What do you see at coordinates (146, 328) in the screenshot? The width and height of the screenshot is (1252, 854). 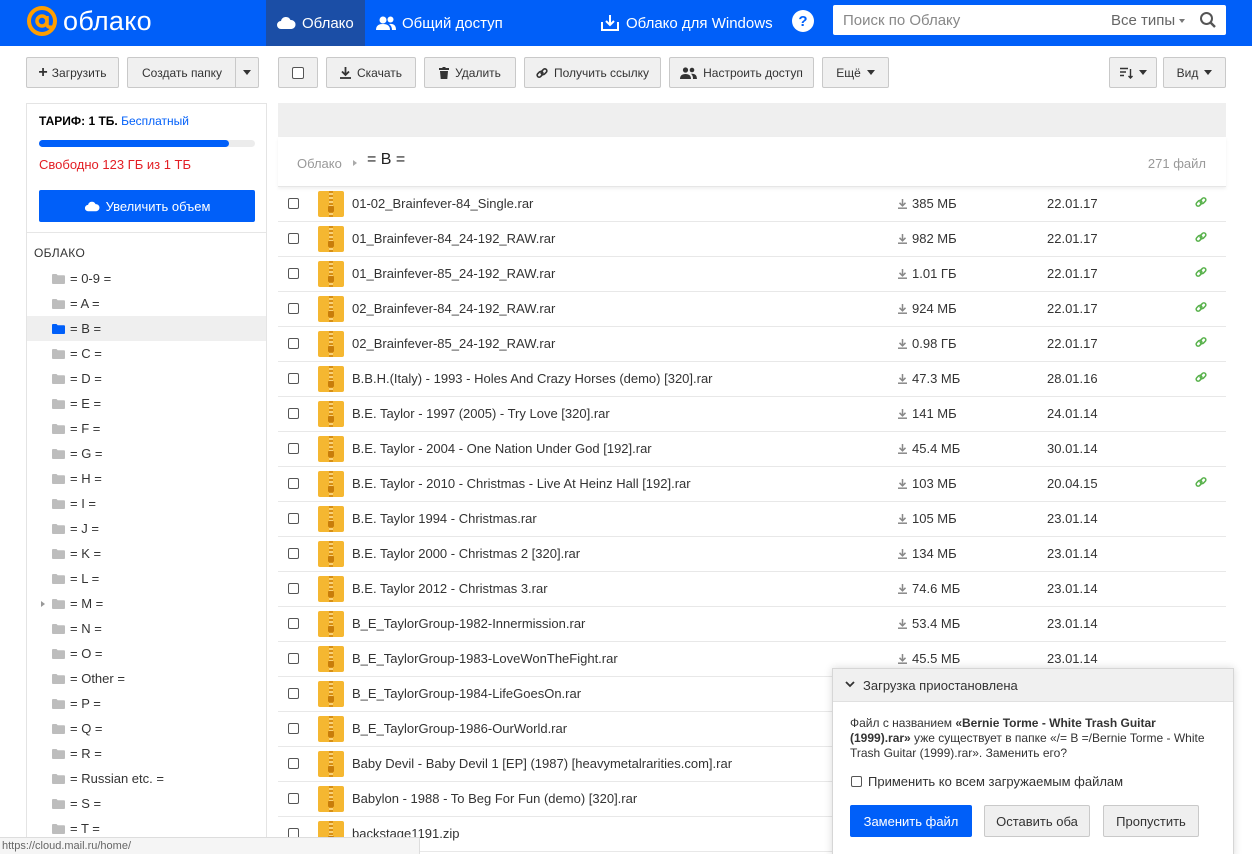 I see `folder-tree-item: = B =` at bounding box center [146, 328].